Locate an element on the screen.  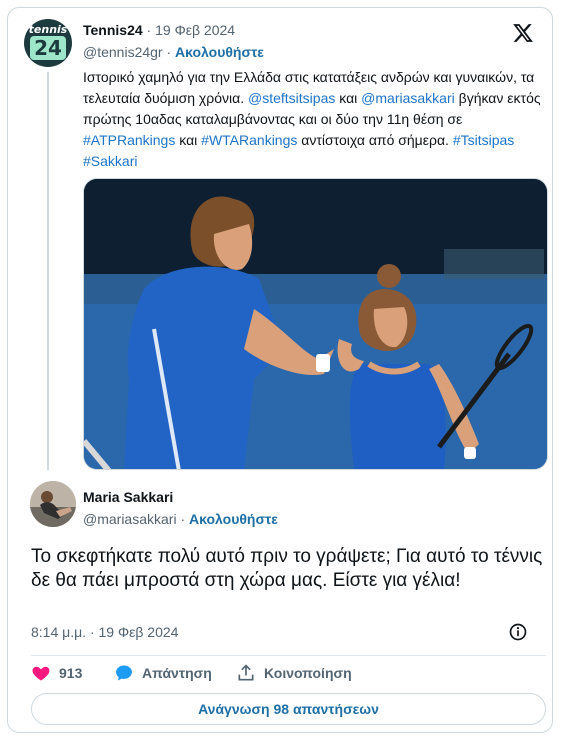
tweet-header: Tennis24 · 19 Φεβ 2024 is located at coordinates (159, 30).